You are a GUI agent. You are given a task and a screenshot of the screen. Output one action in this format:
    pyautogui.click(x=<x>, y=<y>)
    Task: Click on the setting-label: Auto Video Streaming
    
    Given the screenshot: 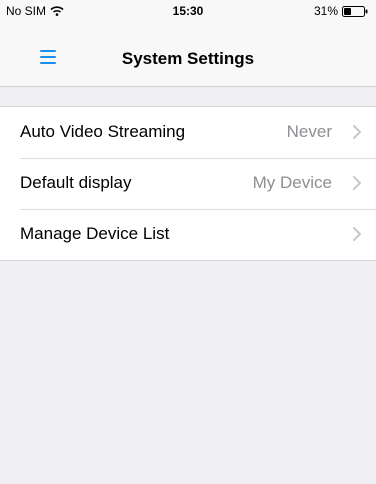 What is the action you would take?
    pyautogui.click(x=103, y=131)
    